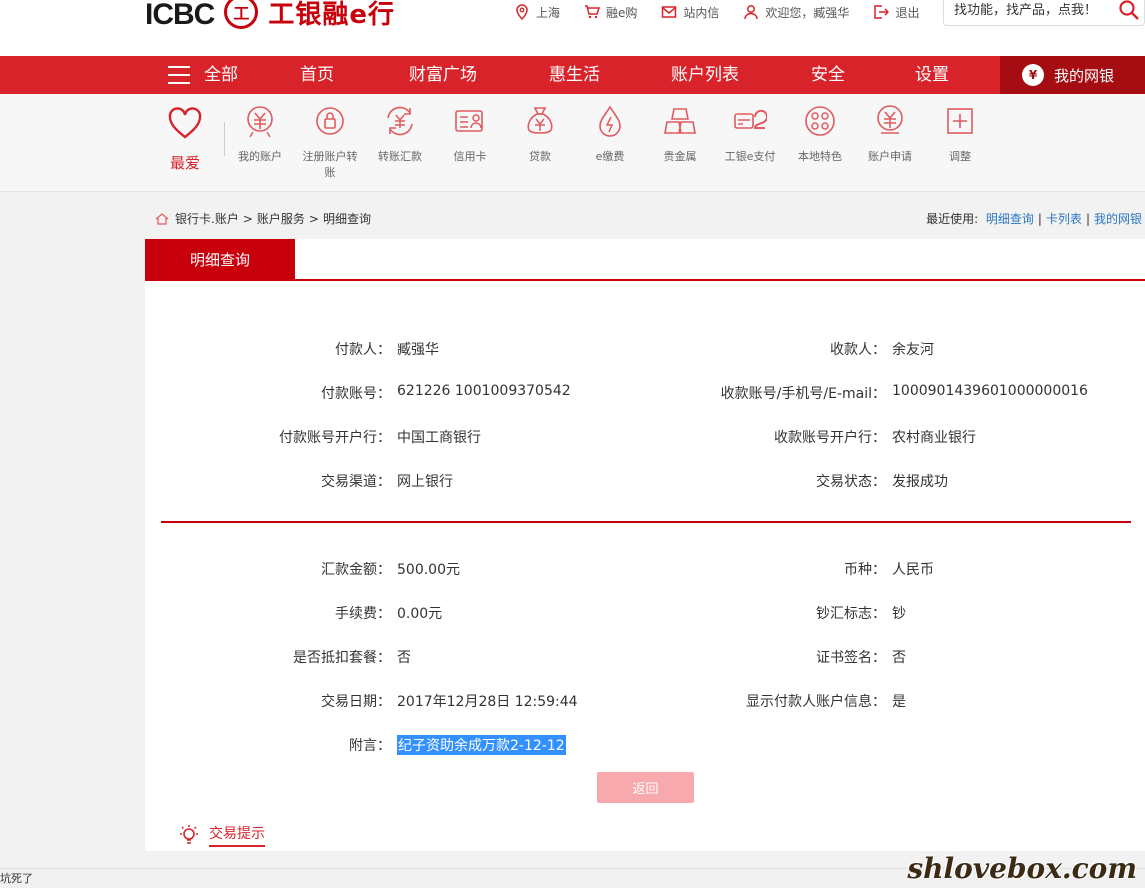 The height and width of the screenshot is (888, 1145). Describe the element at coordinates (330, 142) in the screenshot. I see `quick-registered-transfer: 注册账户转账` at that location.